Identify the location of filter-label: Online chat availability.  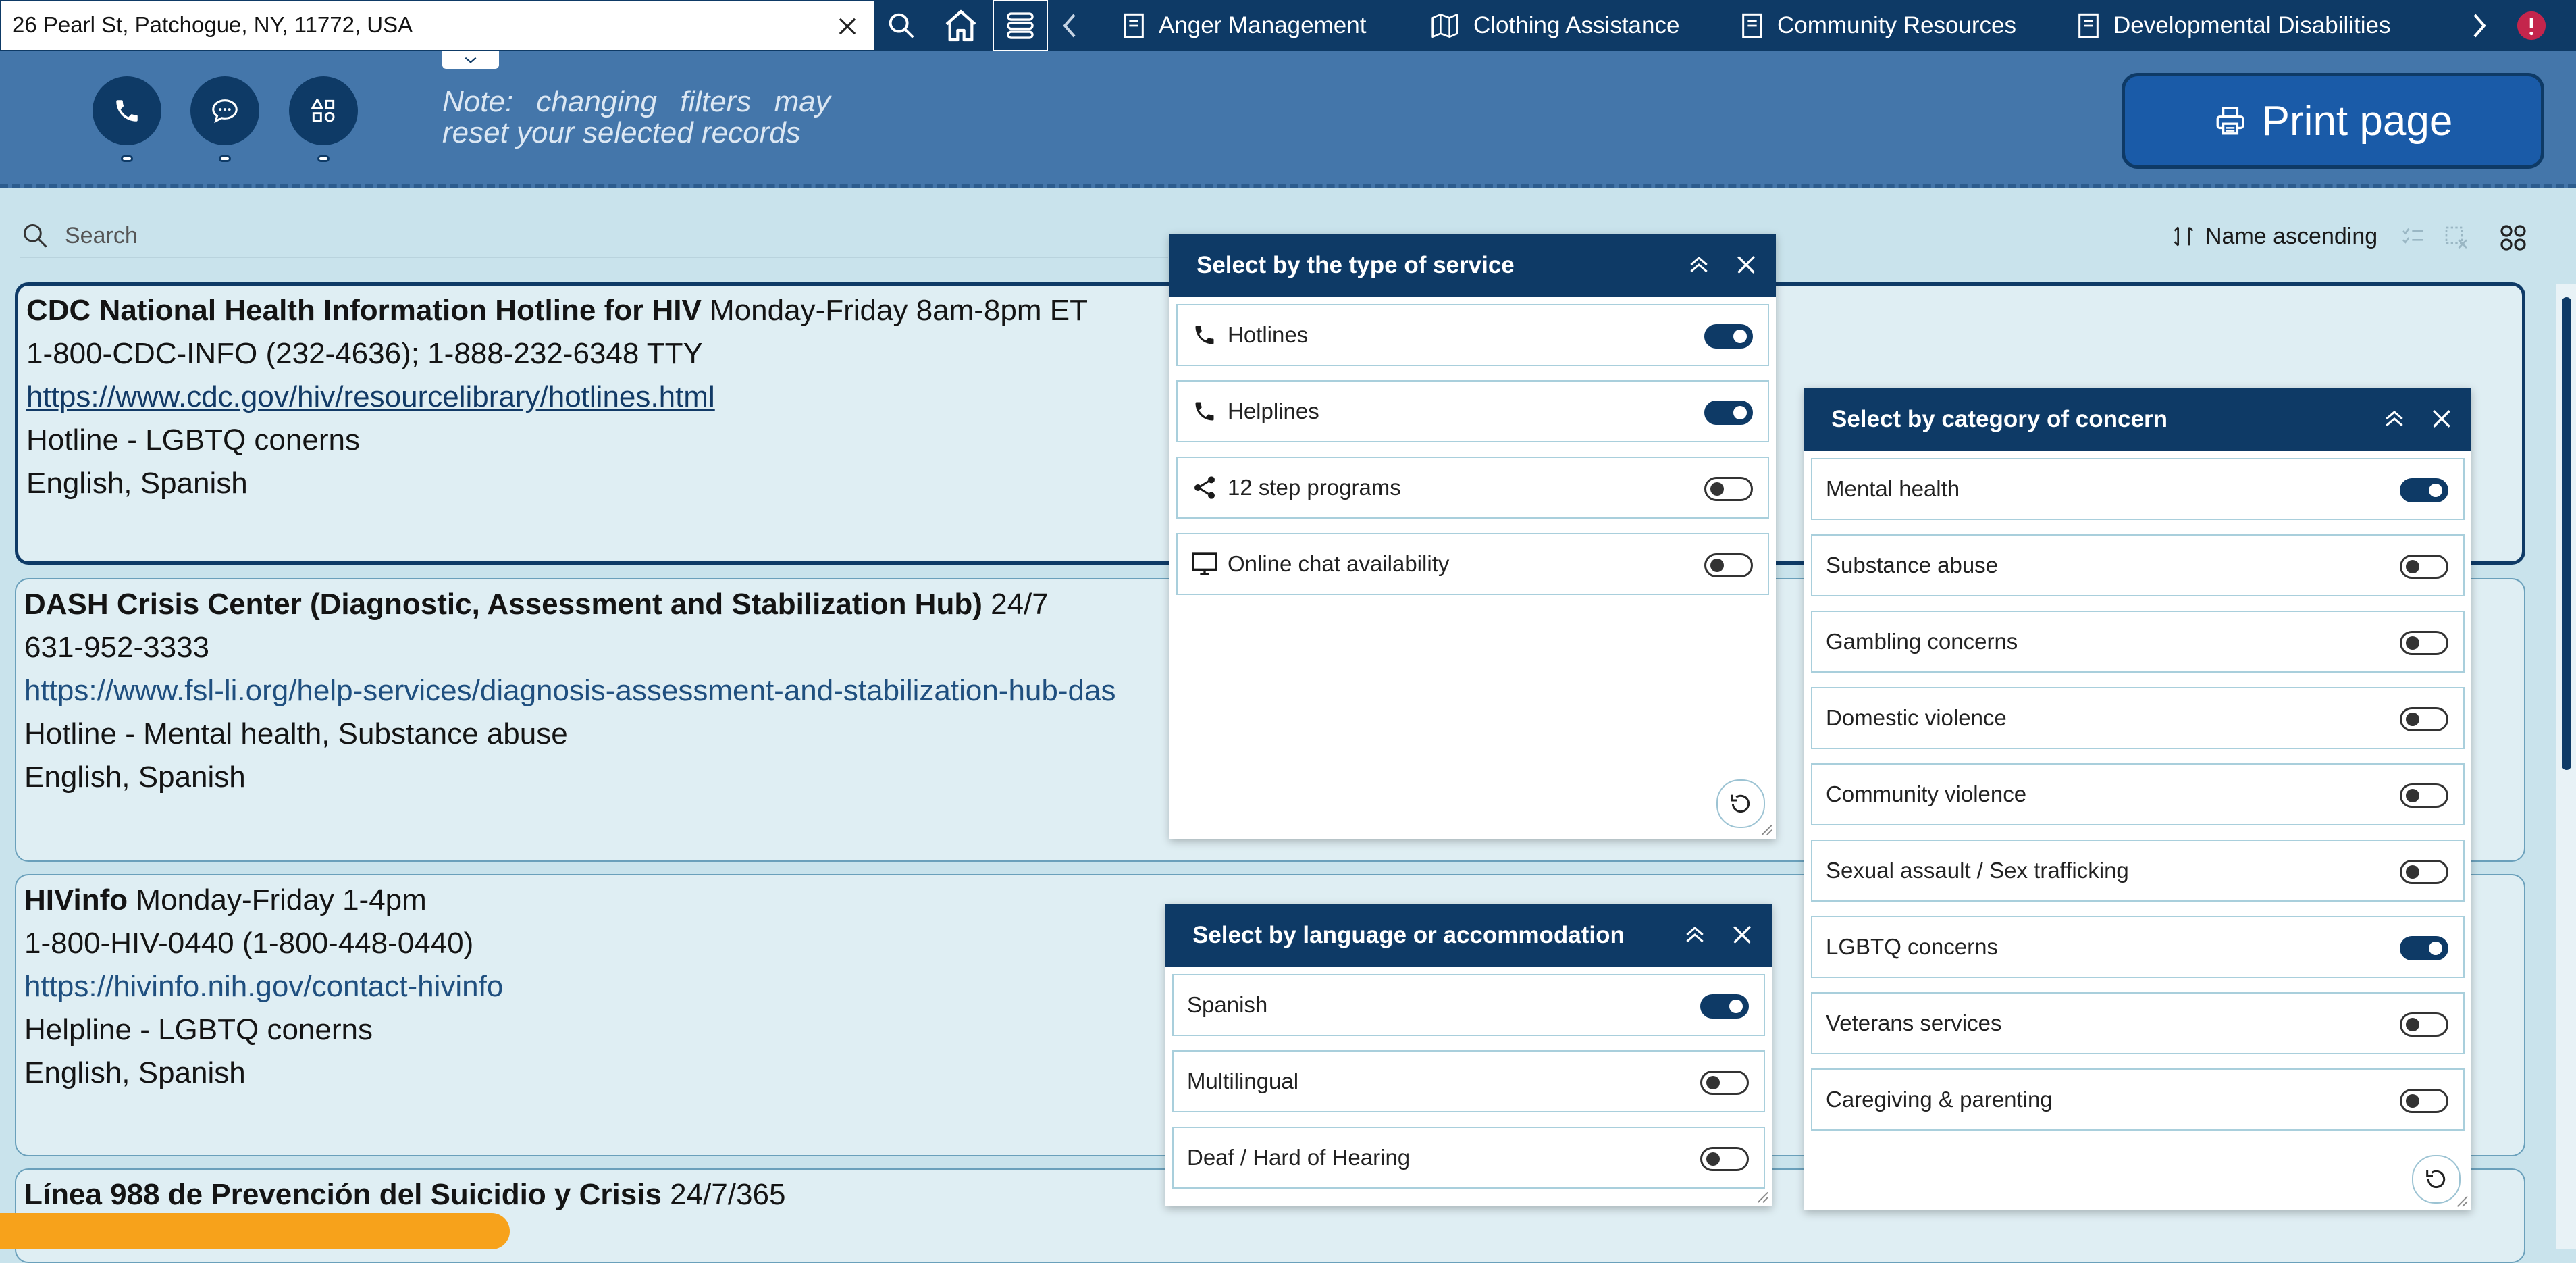
(1339, 563).